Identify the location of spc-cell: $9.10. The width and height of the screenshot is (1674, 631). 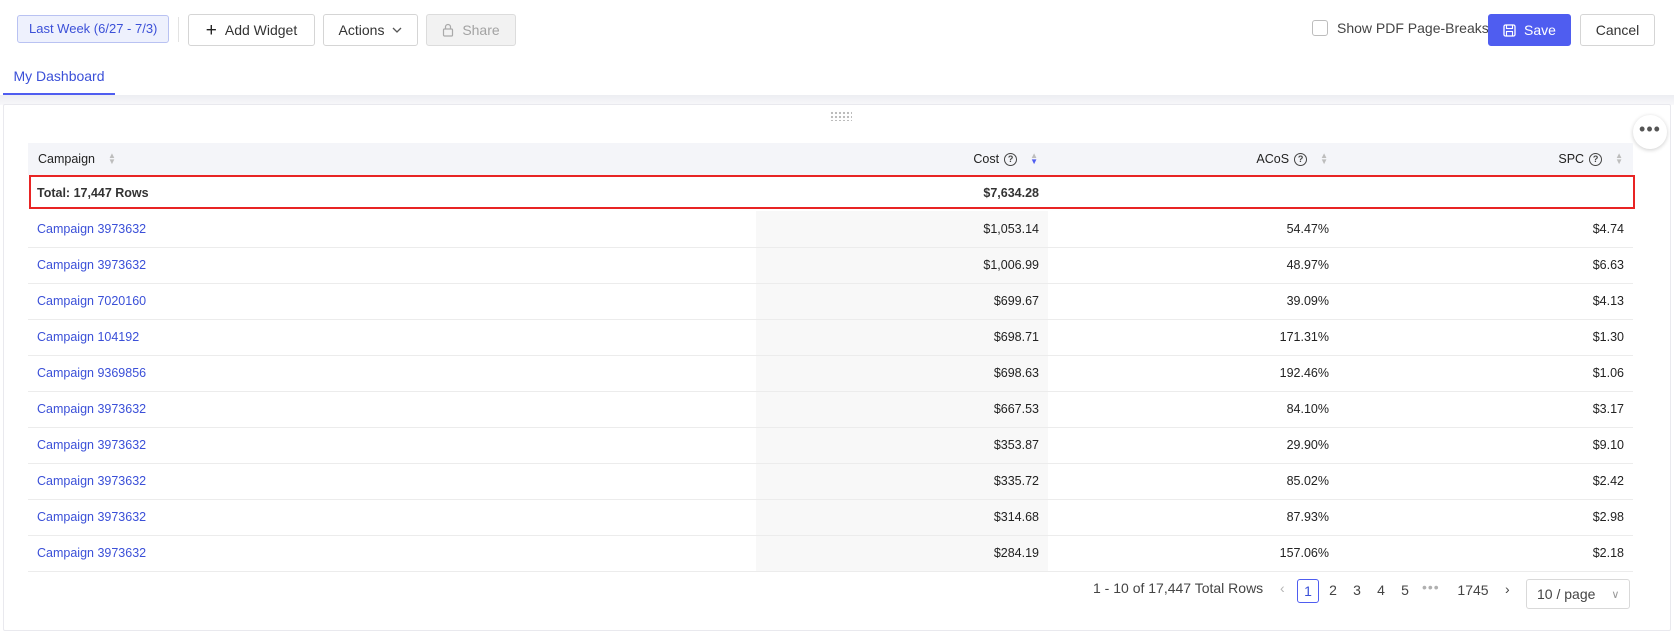
(1485, 445).